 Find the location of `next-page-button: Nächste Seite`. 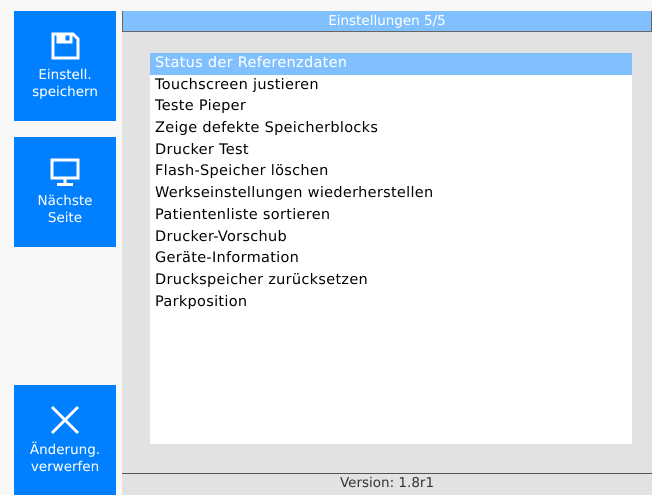

next-page-button: Nächste Seite is located at coordinates (65, 192).